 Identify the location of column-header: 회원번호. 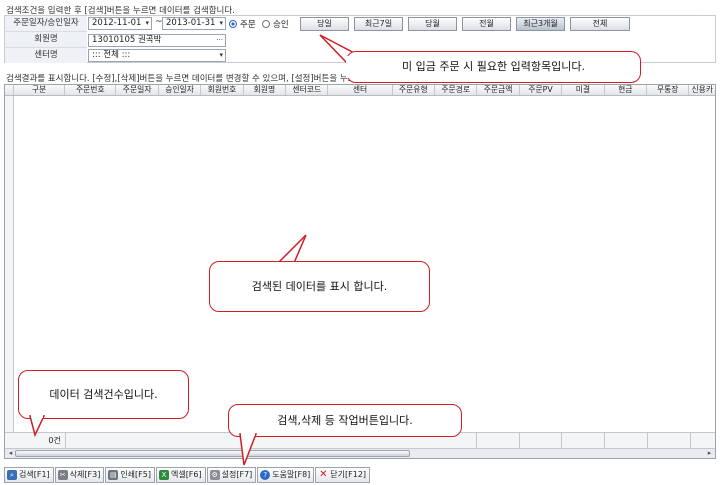
(222, 90).